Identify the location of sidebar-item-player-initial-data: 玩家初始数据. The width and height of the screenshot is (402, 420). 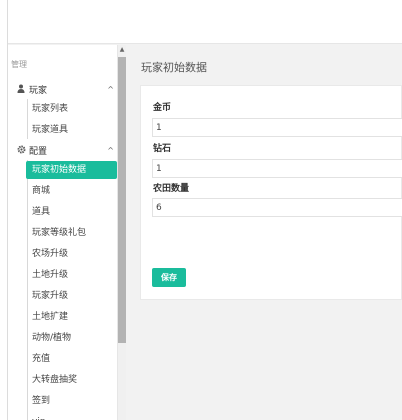
(71, 170).